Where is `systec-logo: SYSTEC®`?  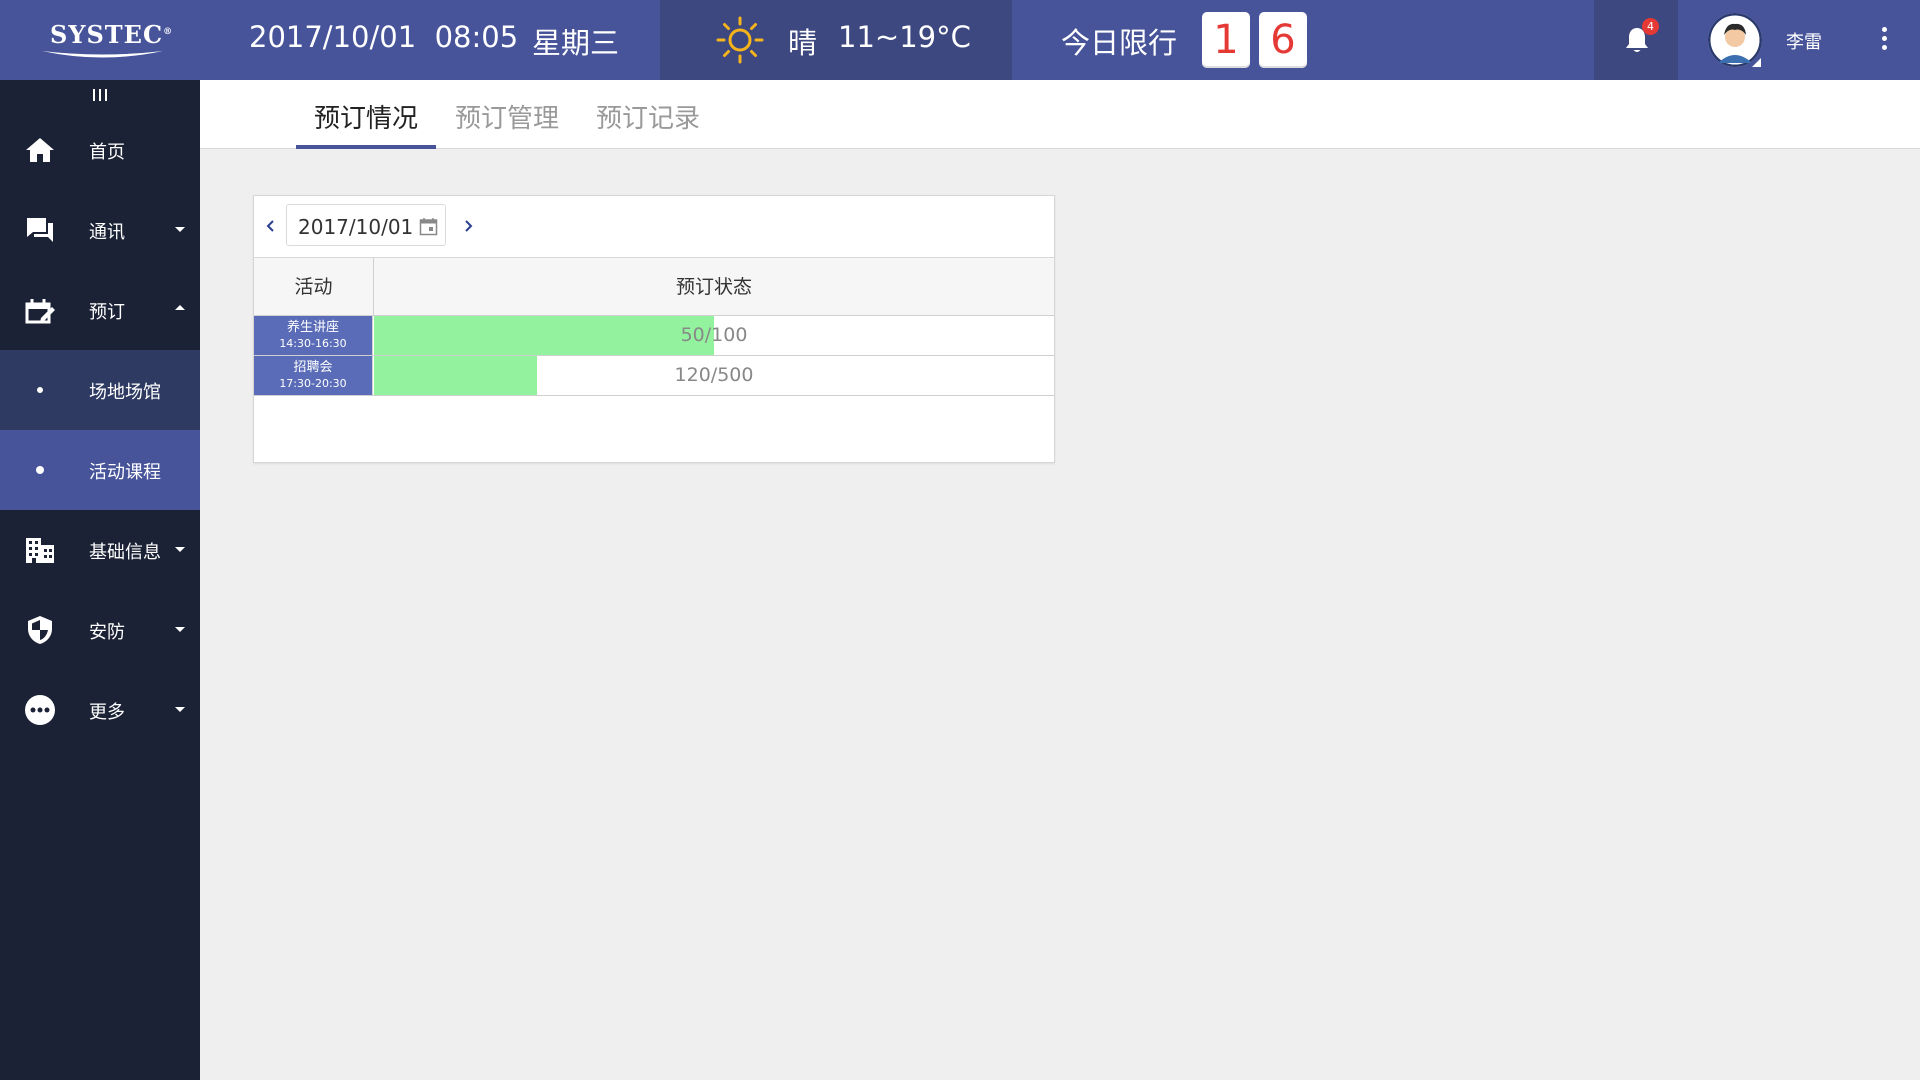 systec-logo: SYSTEC® is located at coordinates (106, 38).